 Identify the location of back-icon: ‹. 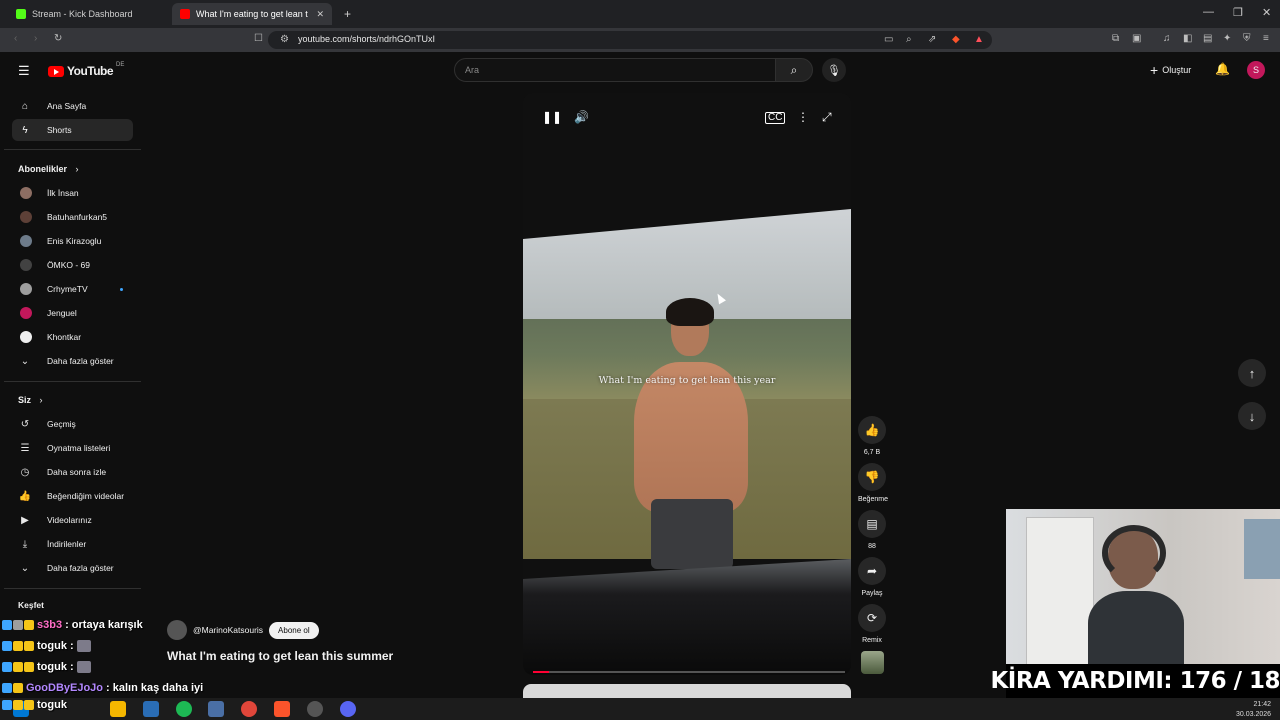
(15, 38).